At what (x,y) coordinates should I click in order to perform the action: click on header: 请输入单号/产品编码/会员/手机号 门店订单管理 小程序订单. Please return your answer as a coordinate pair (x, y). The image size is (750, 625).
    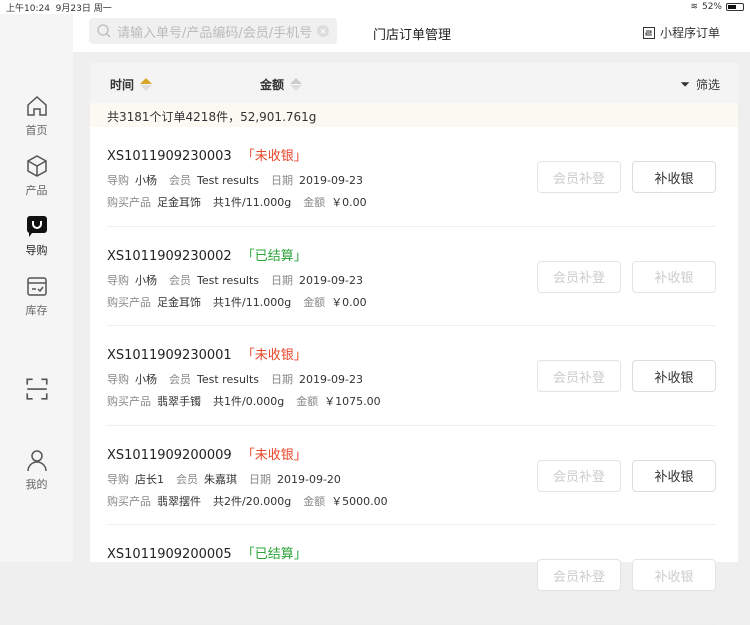
    Looking at the image, I should click on (411, 33).